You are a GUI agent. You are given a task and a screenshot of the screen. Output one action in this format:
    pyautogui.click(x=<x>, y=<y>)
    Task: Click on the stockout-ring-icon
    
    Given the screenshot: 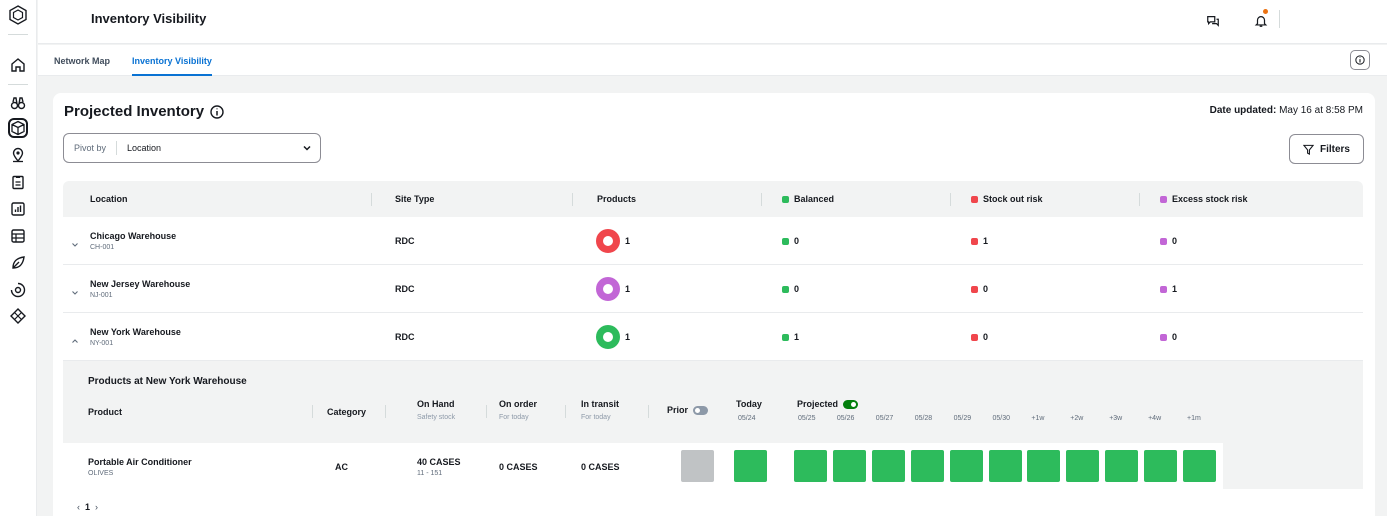 What is the action you would take?
    pyautogui.click(x=608, y=241)
    